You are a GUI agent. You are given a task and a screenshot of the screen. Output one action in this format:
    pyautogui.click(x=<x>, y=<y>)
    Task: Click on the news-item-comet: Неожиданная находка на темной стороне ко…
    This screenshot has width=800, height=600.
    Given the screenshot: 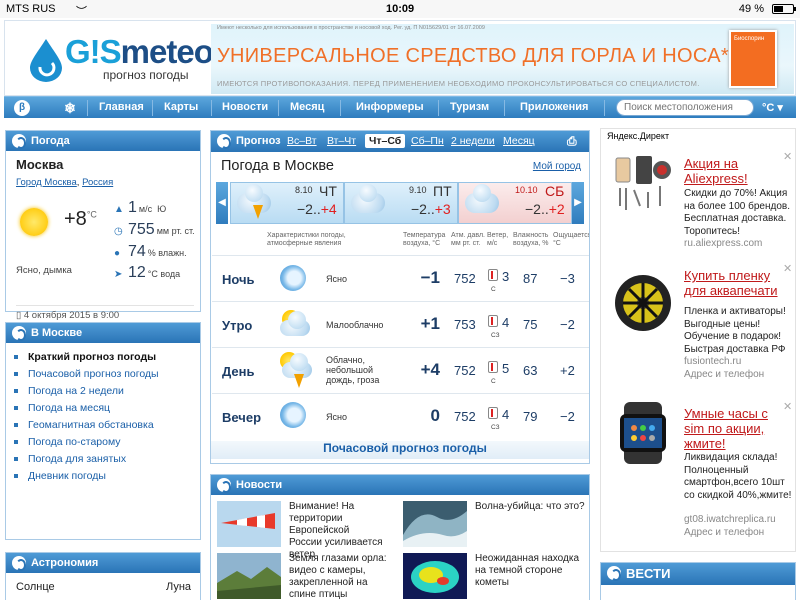 What is the action you would take?
    pyautogui.click(x=531, y=571)
    